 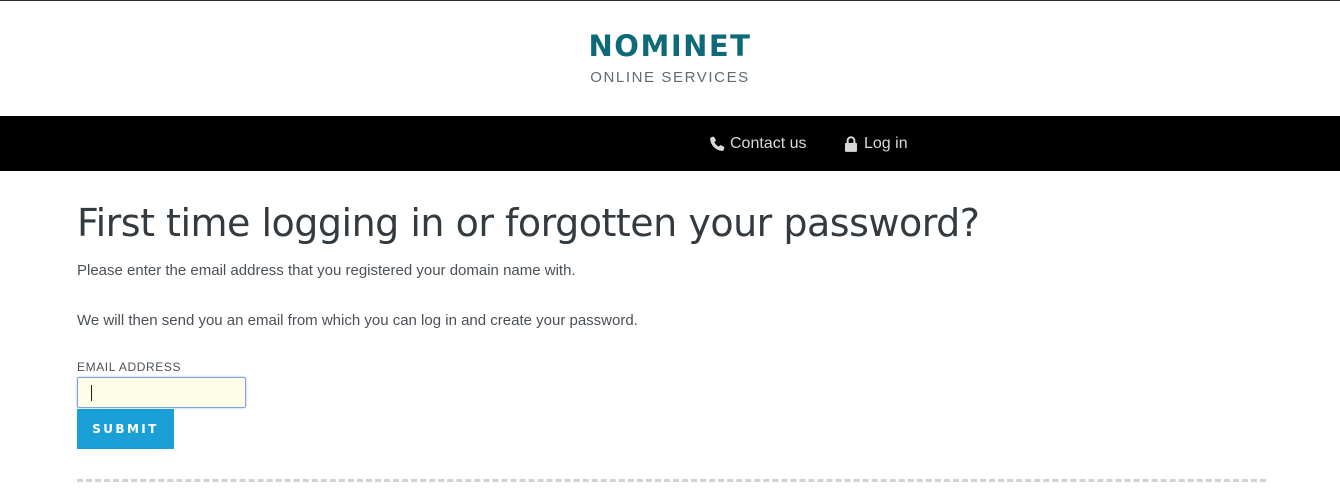 I want to click on phone-icon, so click(x=717, y=144).